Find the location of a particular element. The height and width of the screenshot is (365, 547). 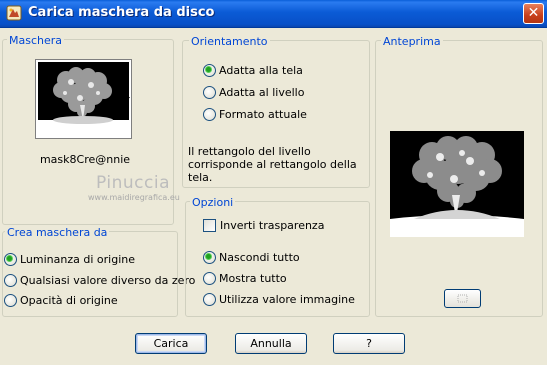

radio-label: Adatta alla tela is located at coordinates (261, 70).